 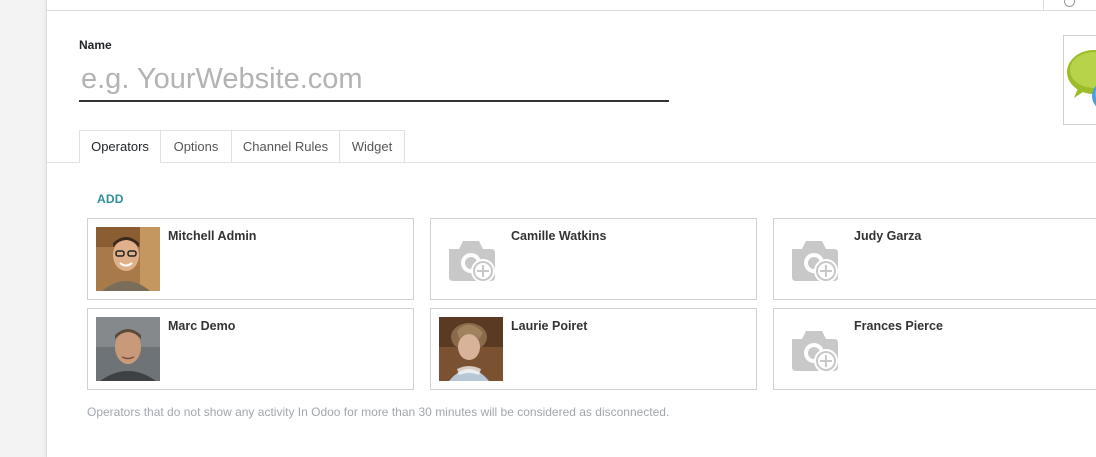 I want to click on operator-name: Frances Pierce, so click(x=898, y=326).